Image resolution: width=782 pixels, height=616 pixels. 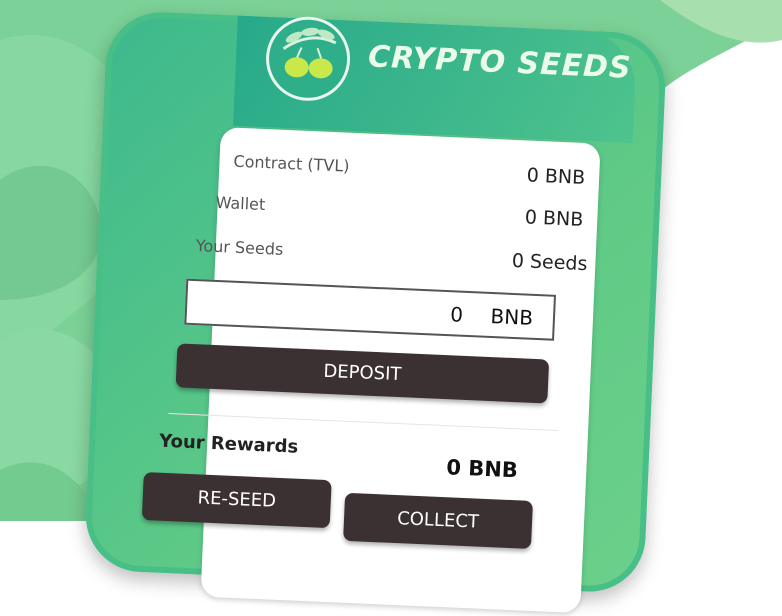 I want to click on stat-row-seeds: Your Seeds 0 Seeds, so click(x=391, y=256).